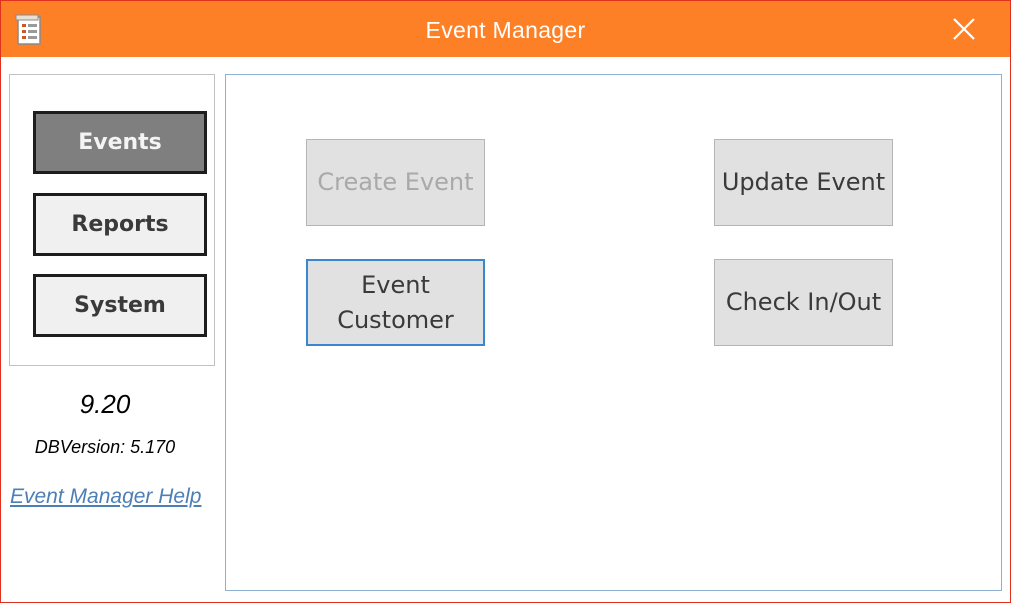  I want to click on system-nav-label: System, so click(120, 305).